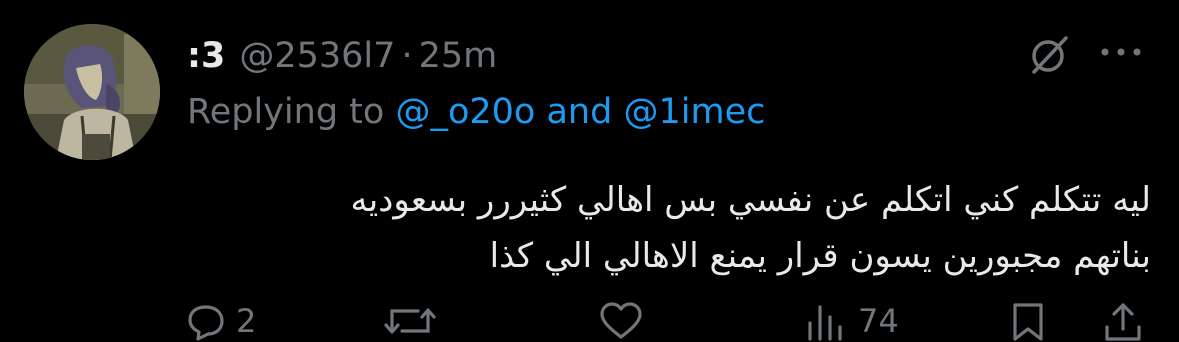 This screenshot has height=342, width=1179. What do you see at coordinates (458, 56) in the screenshot?
I see `timestamp: 25m` at bounding box center [458, 56].